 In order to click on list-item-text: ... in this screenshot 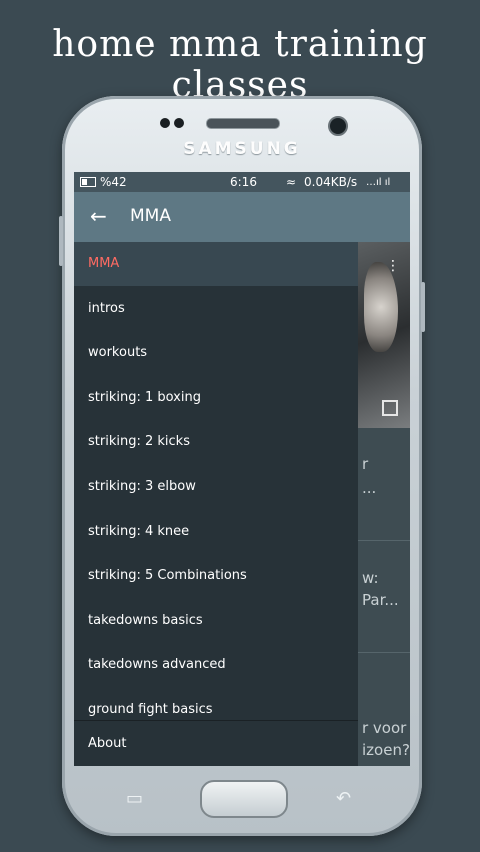, I will do `click(369, 488)`.